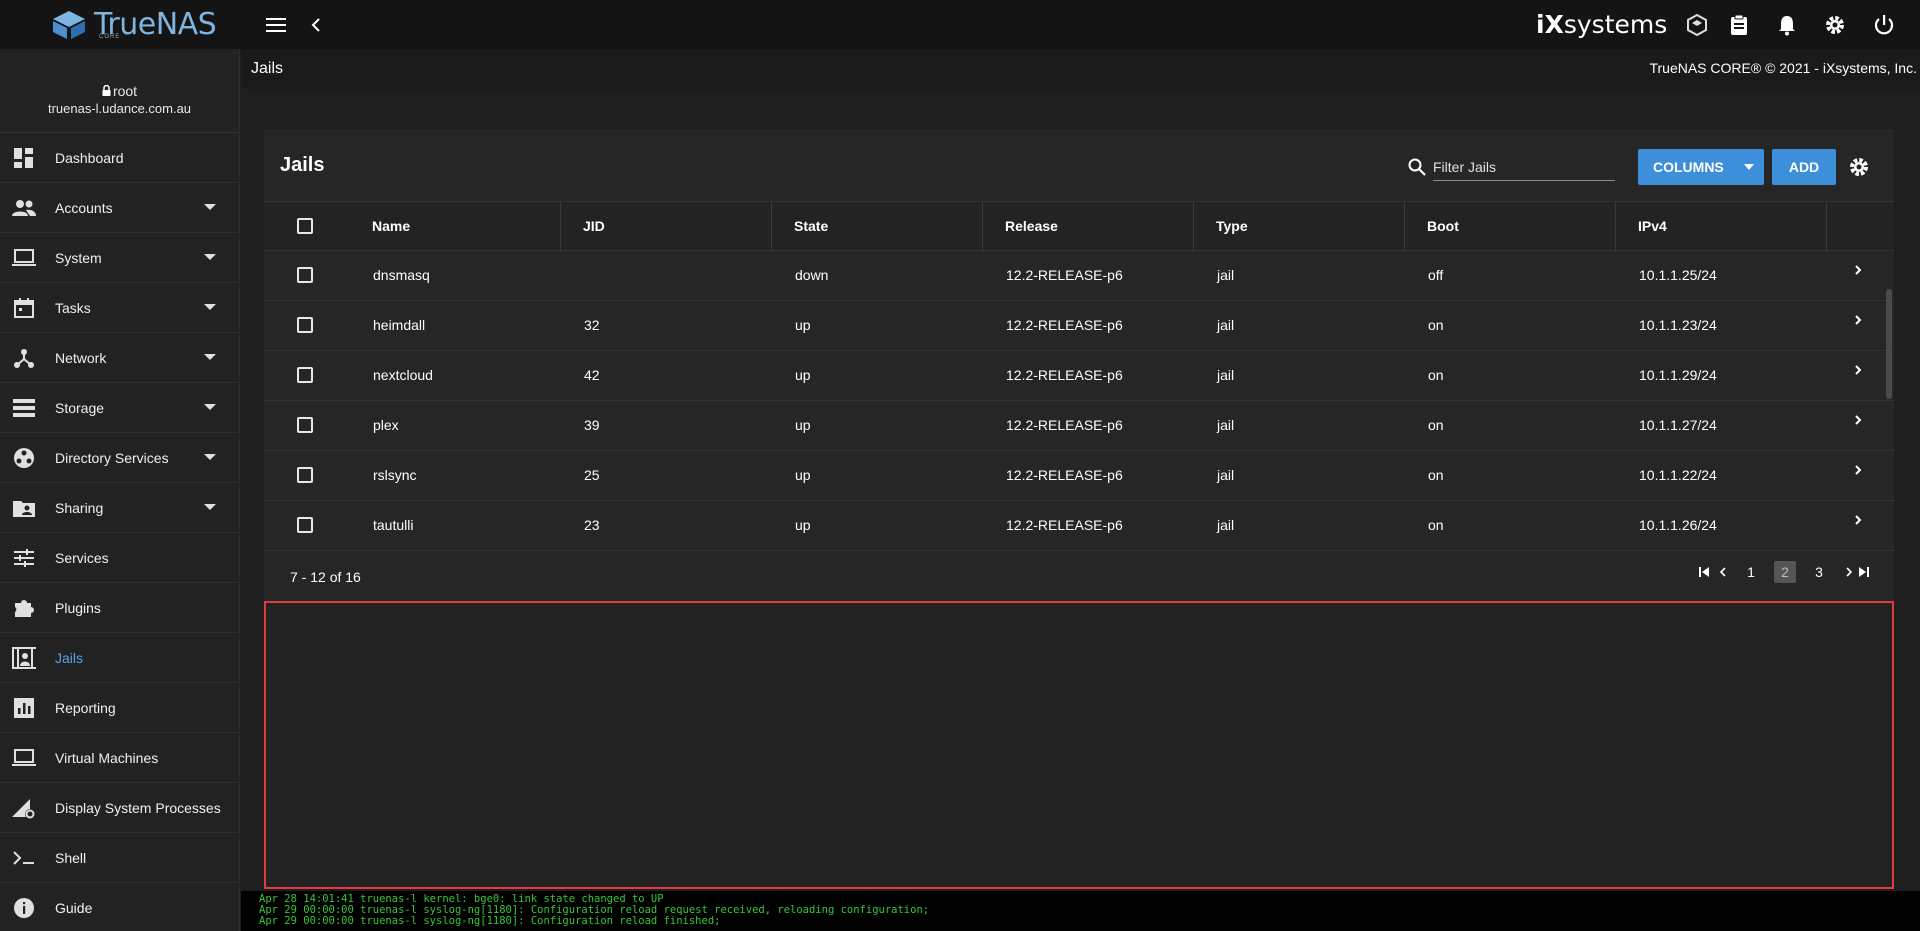  Describe the element at coordinates (399, 325) in the screenshot. I see `cell-name: heimdall` at that location.